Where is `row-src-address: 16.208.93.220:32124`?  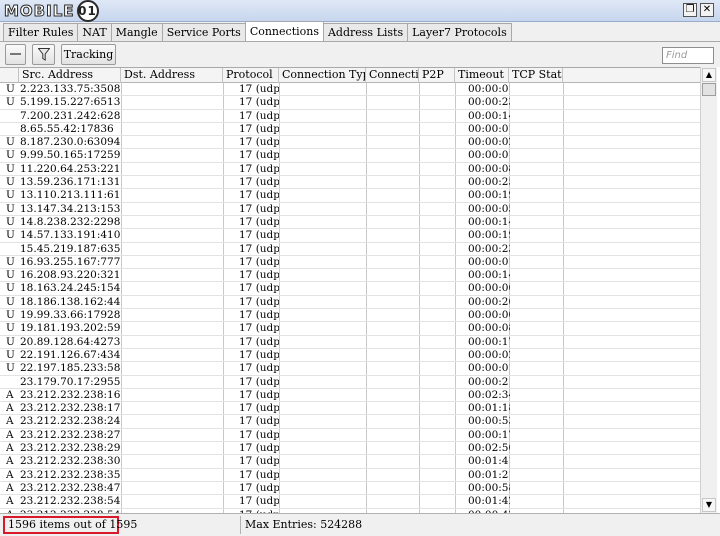
row-src-address: 16.208.93.220:32124 is located at coordinates (70, 275).